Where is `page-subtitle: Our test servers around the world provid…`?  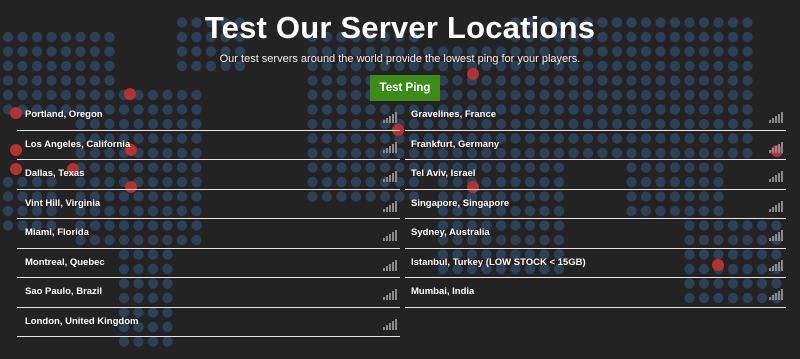
page-subtitle: Our test servers around the world provid… is located at coordinates (400, 59).